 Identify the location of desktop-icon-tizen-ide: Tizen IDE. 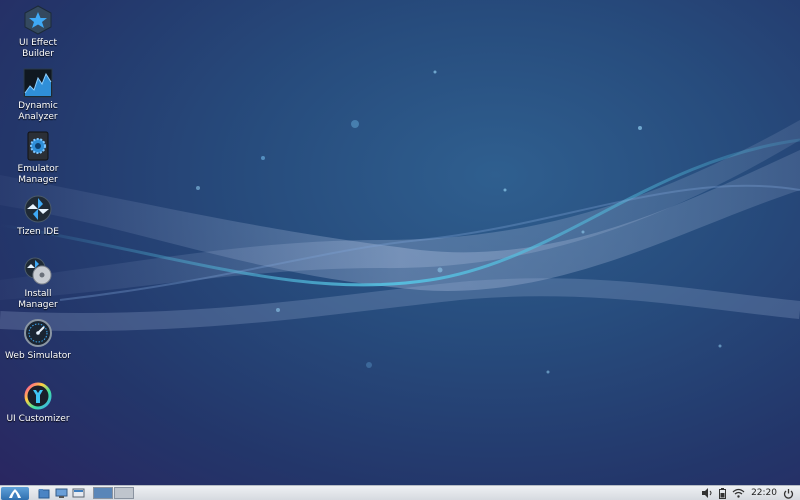
(38, 216).